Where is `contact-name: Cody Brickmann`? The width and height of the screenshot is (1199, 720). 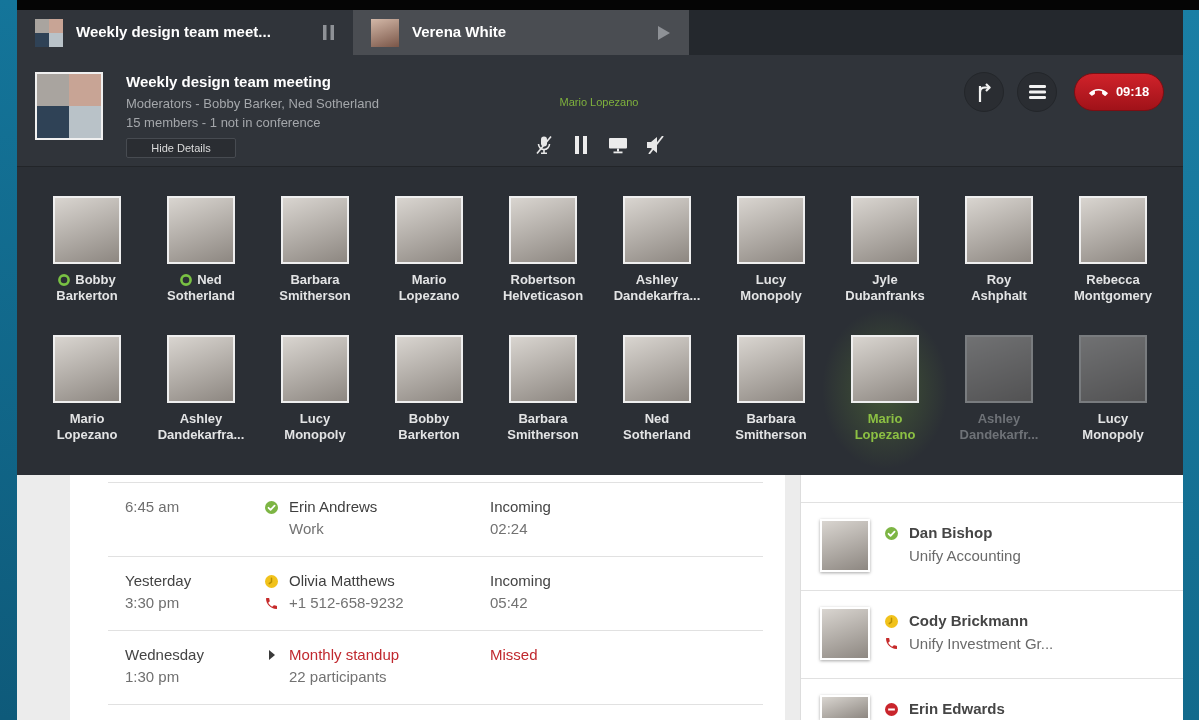 contact-name: Cody Brickmann is located at coordinates (969, 621).